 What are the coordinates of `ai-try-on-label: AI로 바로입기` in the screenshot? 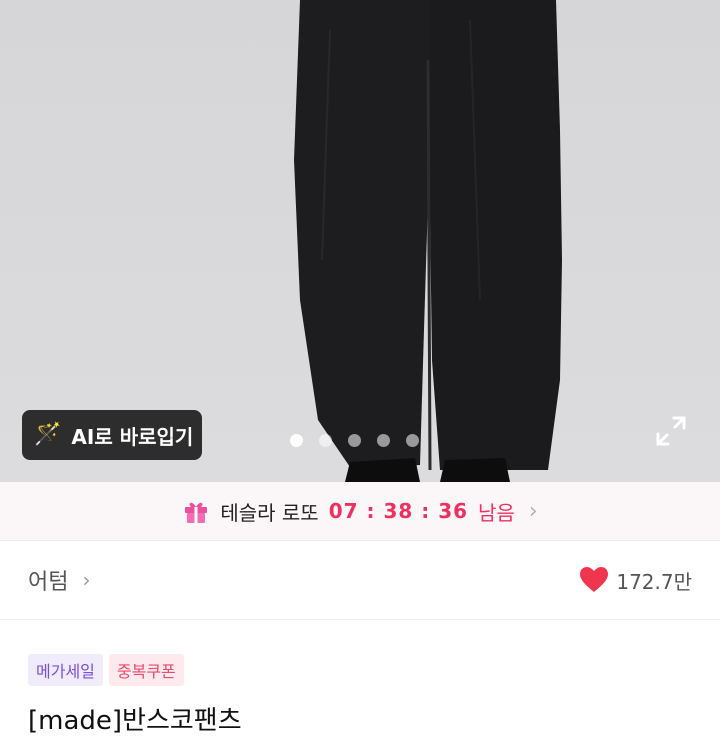 It's located at (132, 436).